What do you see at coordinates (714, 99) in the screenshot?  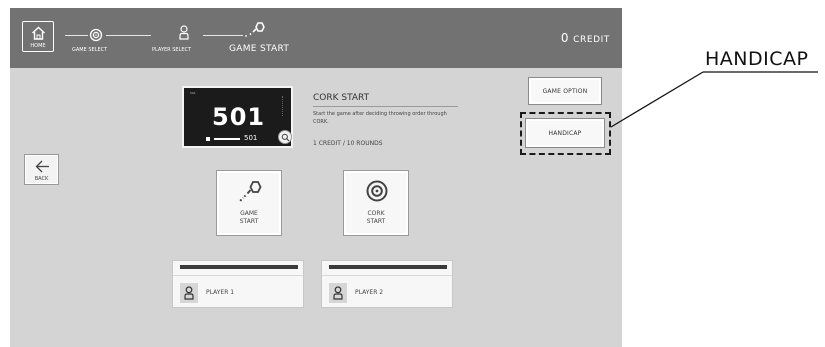 I see `callout-leader-line` at bounding box center [714, 99].